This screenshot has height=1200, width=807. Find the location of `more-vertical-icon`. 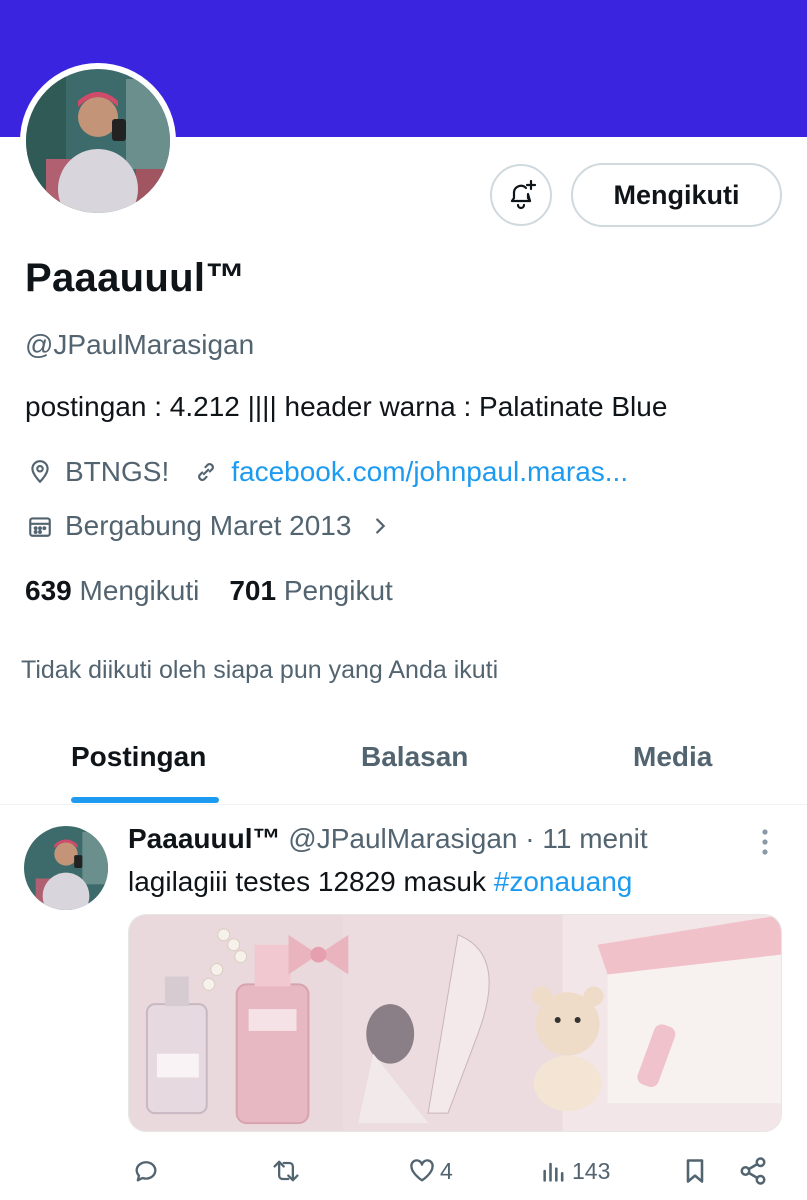

more-vertical-icon is located at coordinates (765, 842).